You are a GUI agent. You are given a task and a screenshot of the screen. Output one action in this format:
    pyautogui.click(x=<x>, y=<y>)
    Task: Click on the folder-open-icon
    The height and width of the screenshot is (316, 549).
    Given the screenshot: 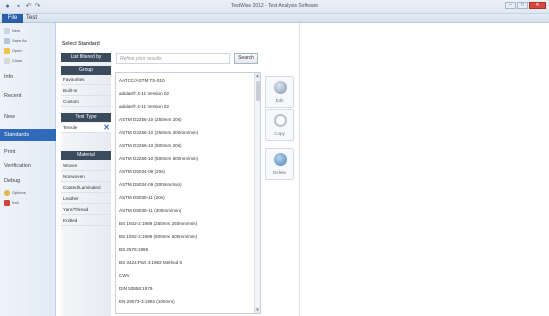 What is the action you would take?
    pyautogui.click(x=7, y=51)
    